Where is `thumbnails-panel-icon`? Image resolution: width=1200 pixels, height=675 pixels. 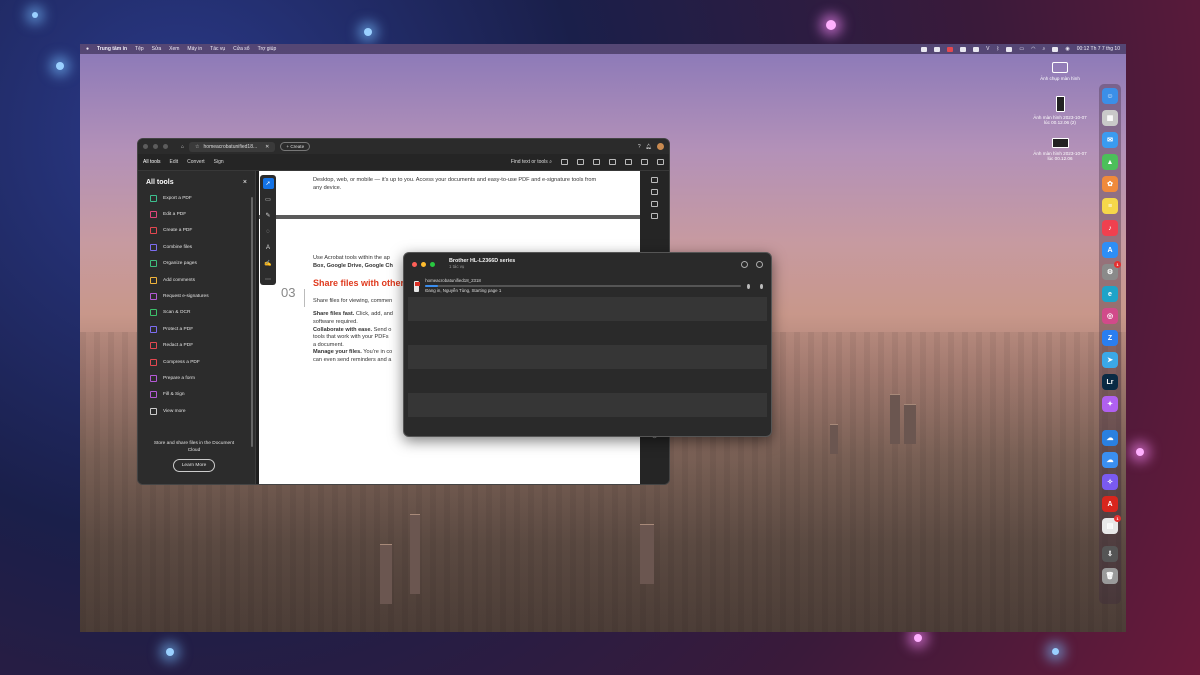 thumbnails-panel-icon is located at coordinates (654, 204).